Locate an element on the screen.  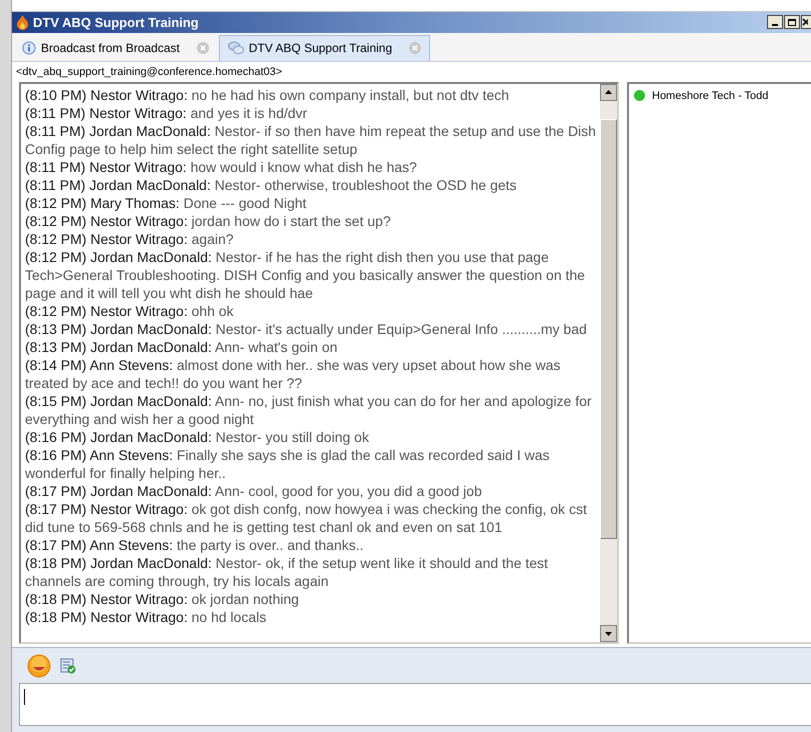
chat-message: (8:16 PM) Ann Stevens: Finally she says she is glad the call was recorded said I was wonderful for finally helping her.. is located at coordinates (287, 464).